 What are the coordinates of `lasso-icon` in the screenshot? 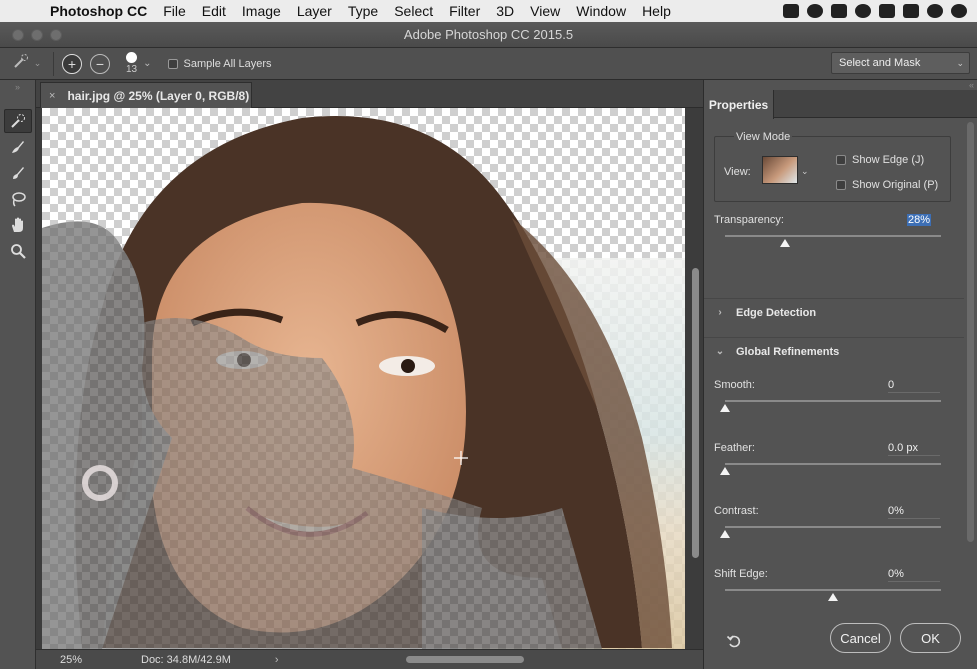 It's located at (18, 199).